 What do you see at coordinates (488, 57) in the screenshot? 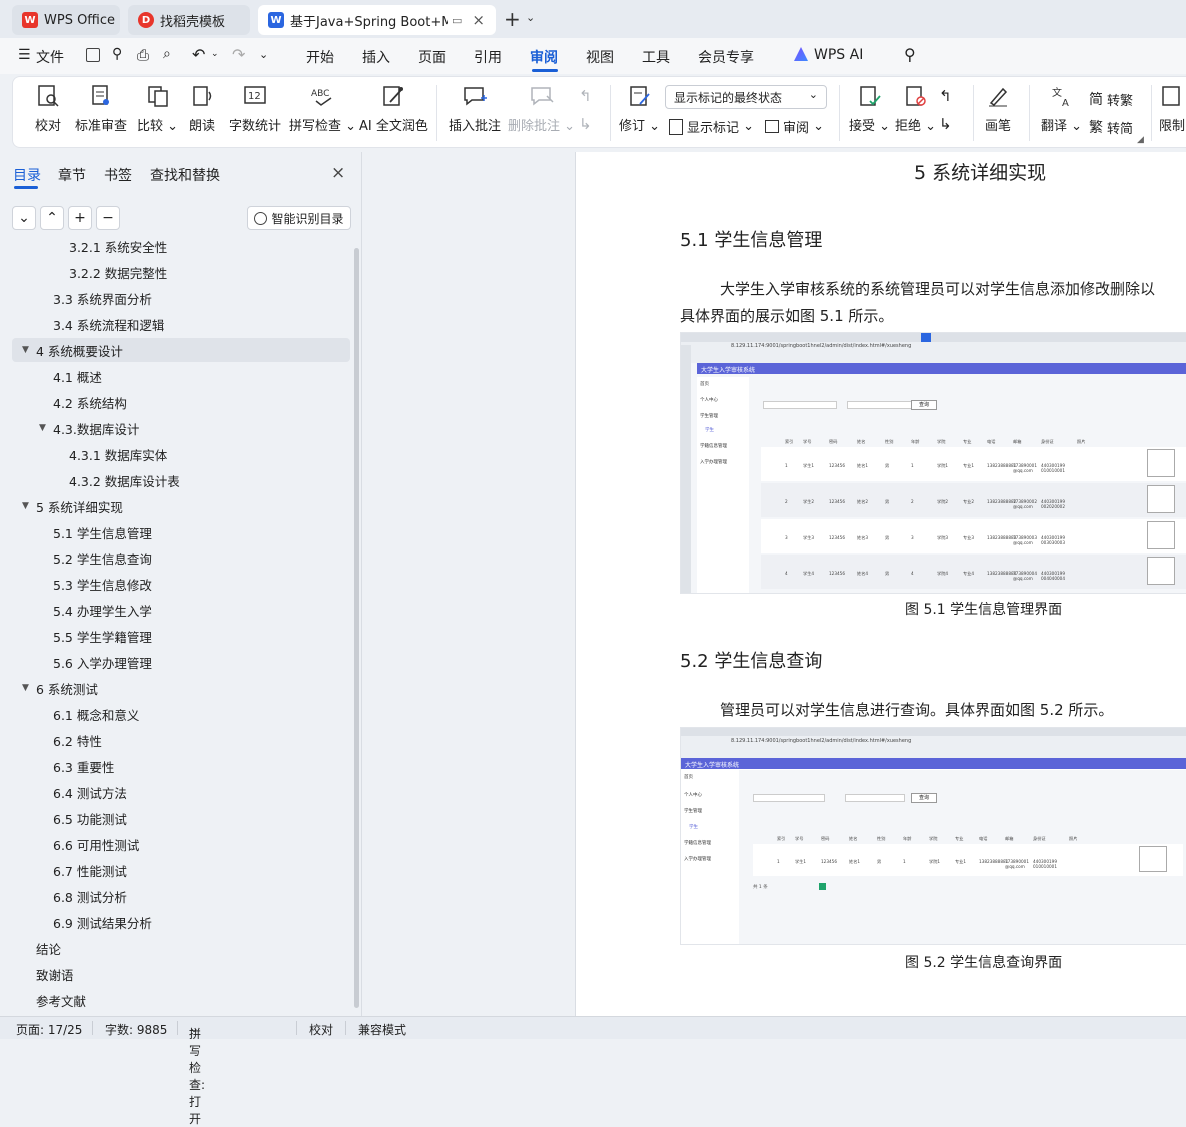
I see `menu-references: 引用` at bounding box center [488, 57].